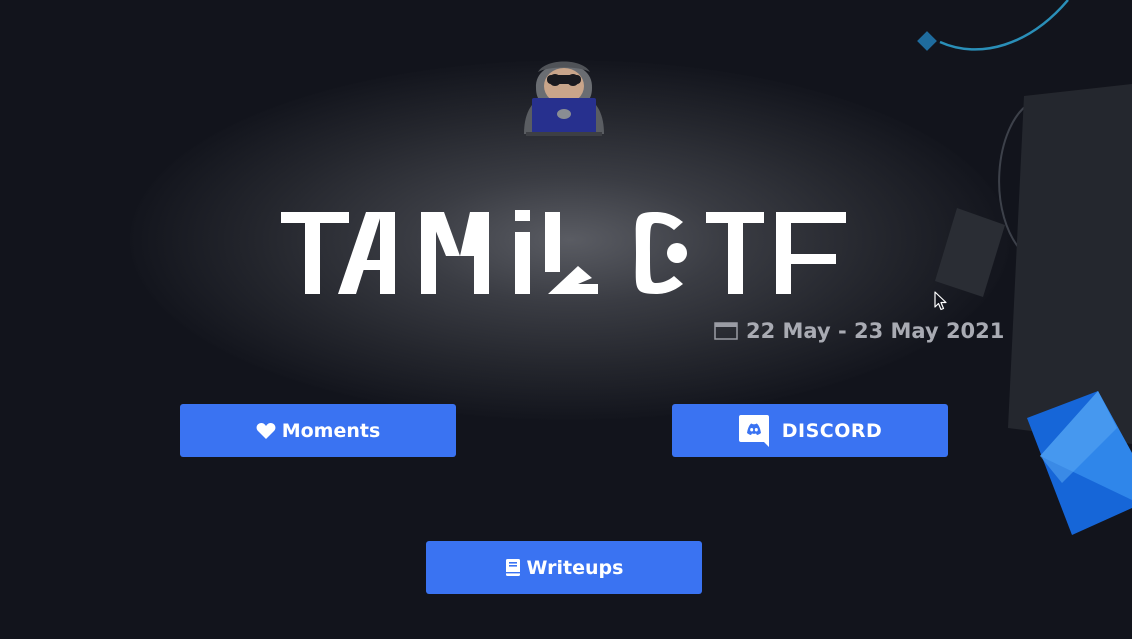 The width and height of the screenshot is (1132, 639). Describe the element at coordinates (331, 430) in the screenshot. I see `moments-label: Moments` at that location.